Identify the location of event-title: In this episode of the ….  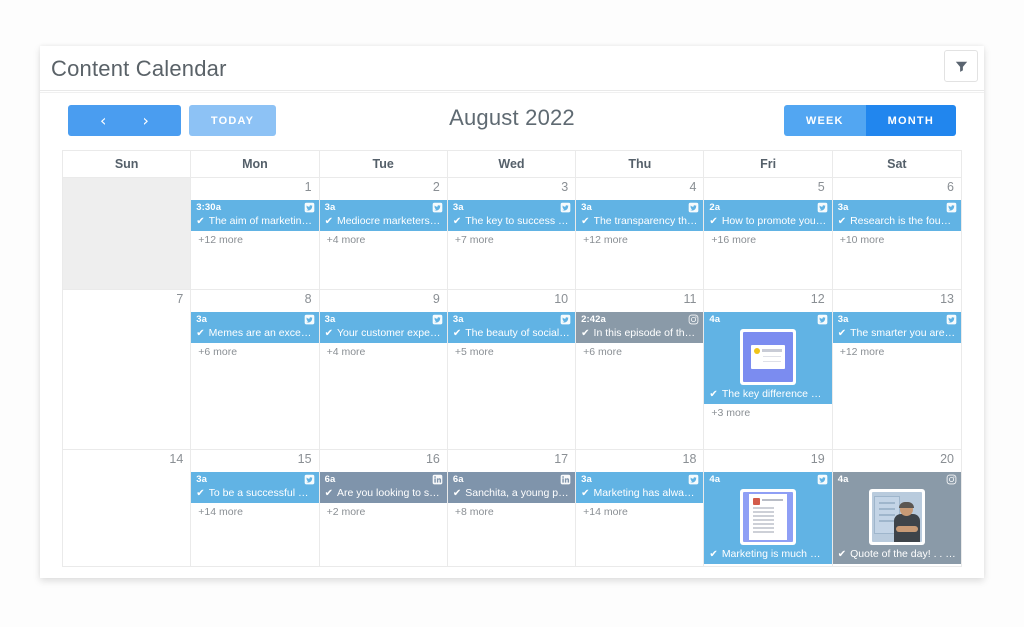
(646, 333).